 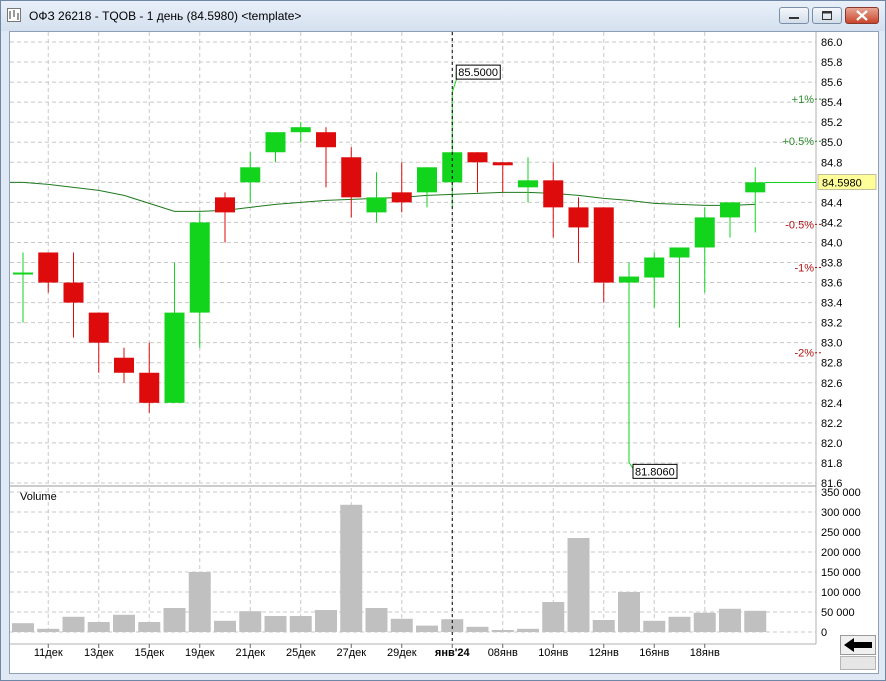 What do you see at coordinates (351, 653) in the screenshot?
I see `date-tick-label: 27дек` at bounding box center [351, 653].